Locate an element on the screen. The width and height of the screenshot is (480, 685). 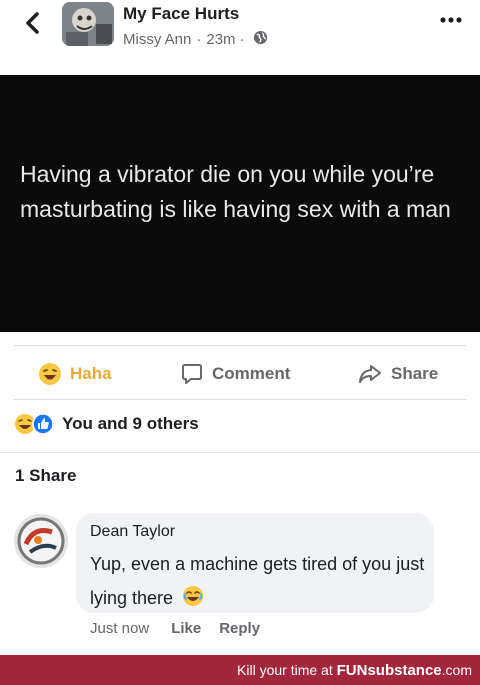
share-icon is located at coordinates (370, 374).